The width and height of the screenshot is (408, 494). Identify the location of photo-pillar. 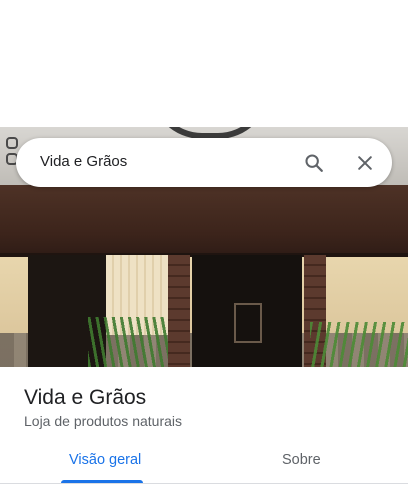
(179, 311).